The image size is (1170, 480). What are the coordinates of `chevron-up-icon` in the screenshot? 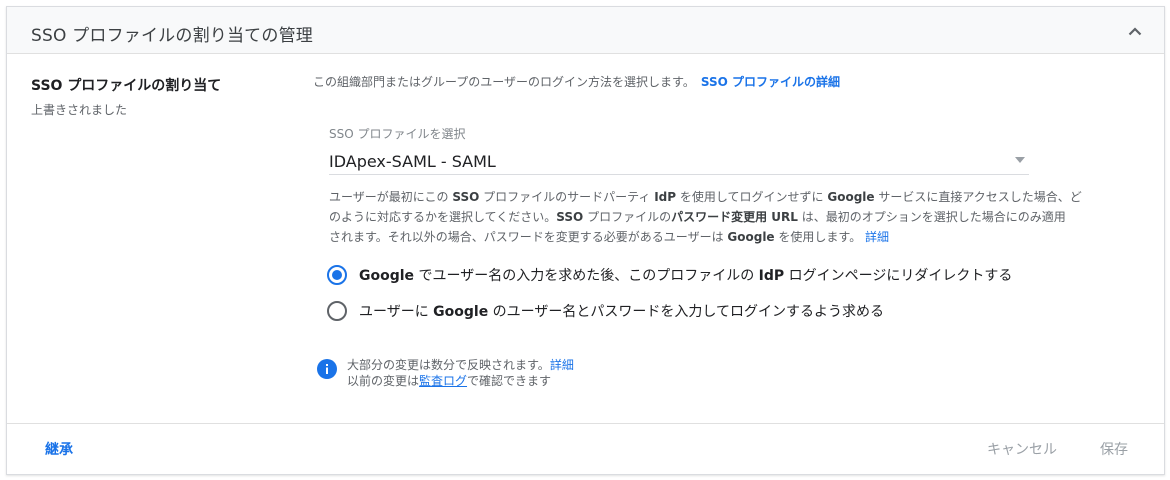 It's located at (1135, 30).